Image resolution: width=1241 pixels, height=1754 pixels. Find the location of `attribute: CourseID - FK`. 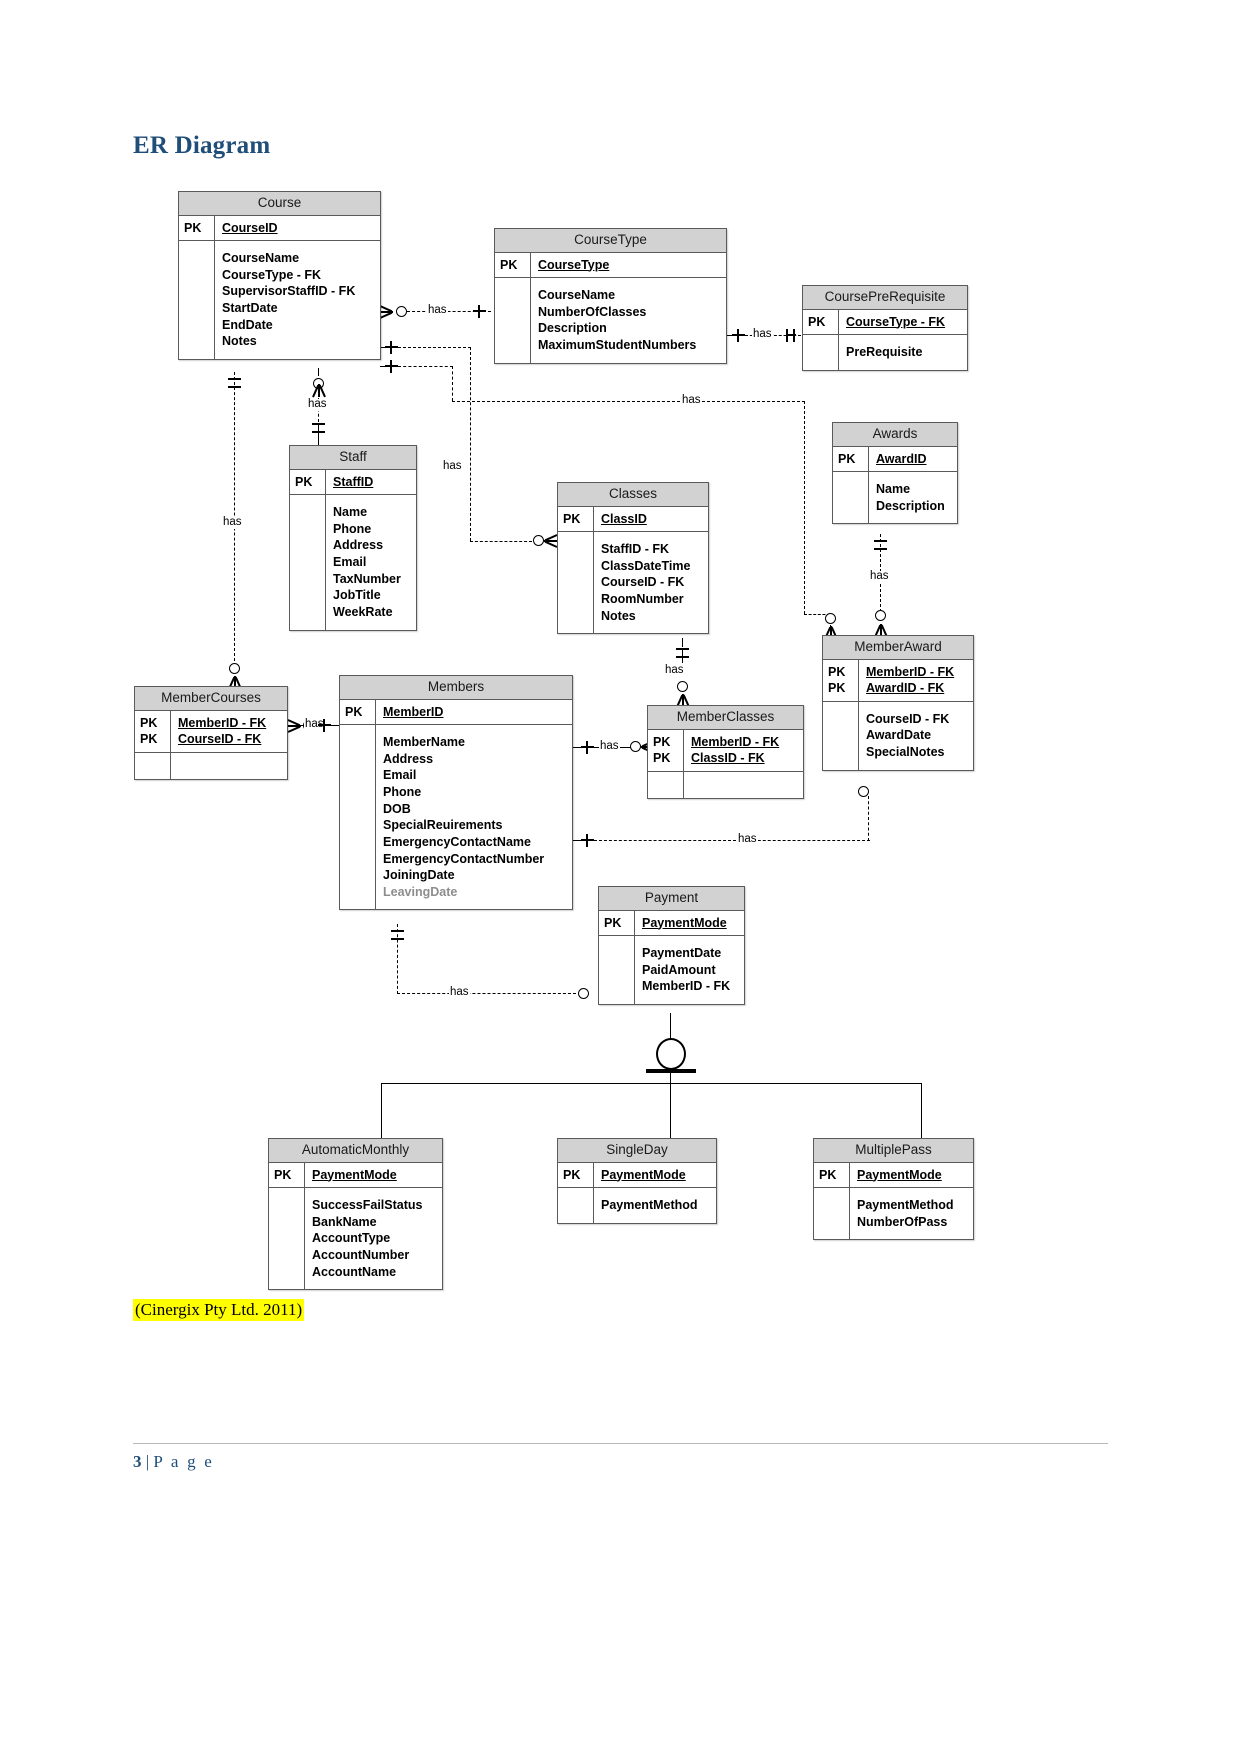

attribute: CourseID - FK is located at coordinates (643, 582).